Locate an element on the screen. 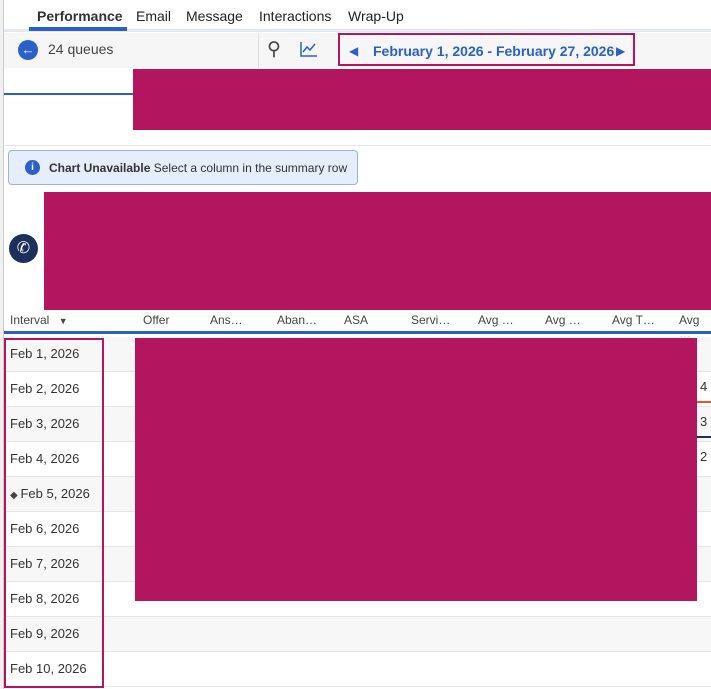 The image size is (711, 689). cell-fragment: 2 is located at coordinates (704, 456).